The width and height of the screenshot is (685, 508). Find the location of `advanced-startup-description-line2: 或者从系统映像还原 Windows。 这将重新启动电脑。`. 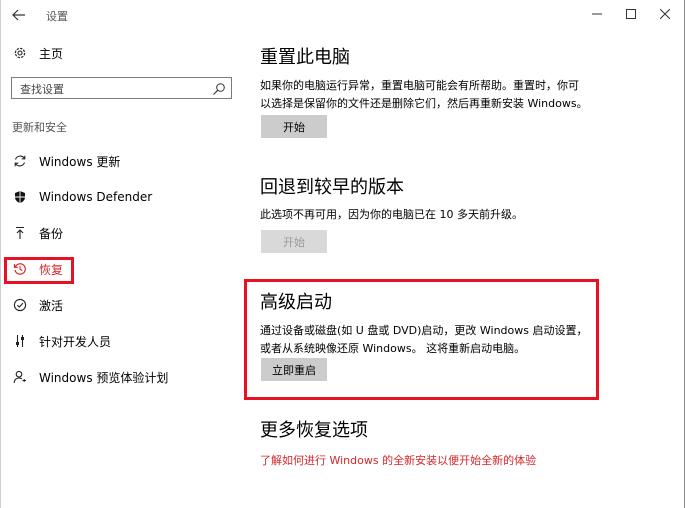

advanced-startup-description-line2: 或者从系统映像还原 Windows。 这将重新启动电脑。 is located at coordinates (393, 348).